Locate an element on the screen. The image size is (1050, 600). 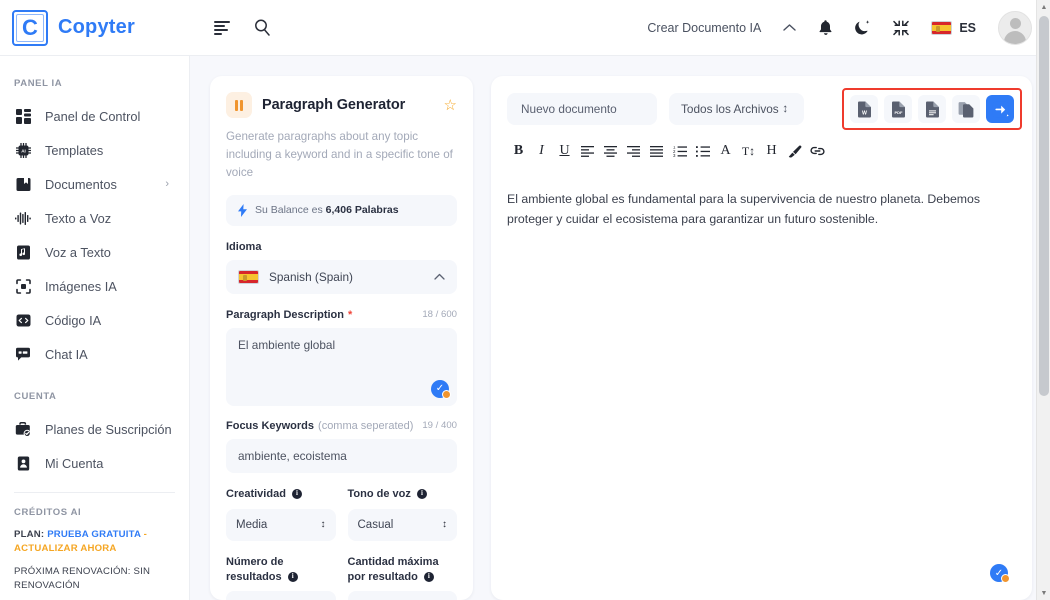
sidebar-item-templates: AI Templates is located at coordinates (94, 150).